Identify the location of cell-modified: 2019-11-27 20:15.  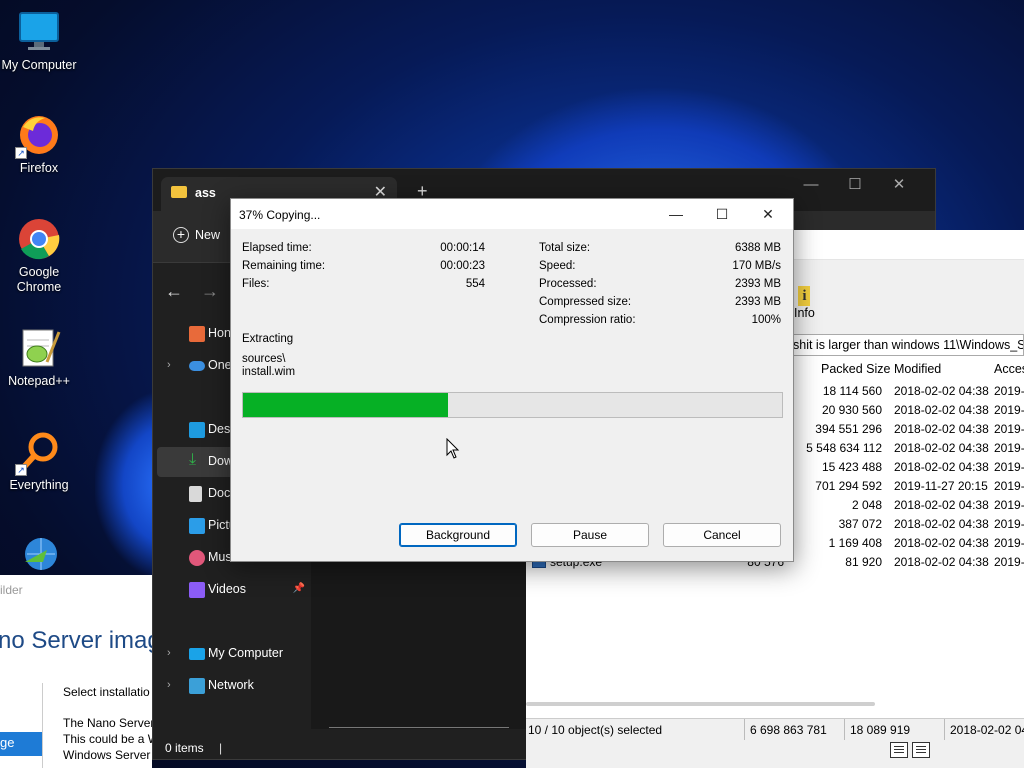
(941, 486).